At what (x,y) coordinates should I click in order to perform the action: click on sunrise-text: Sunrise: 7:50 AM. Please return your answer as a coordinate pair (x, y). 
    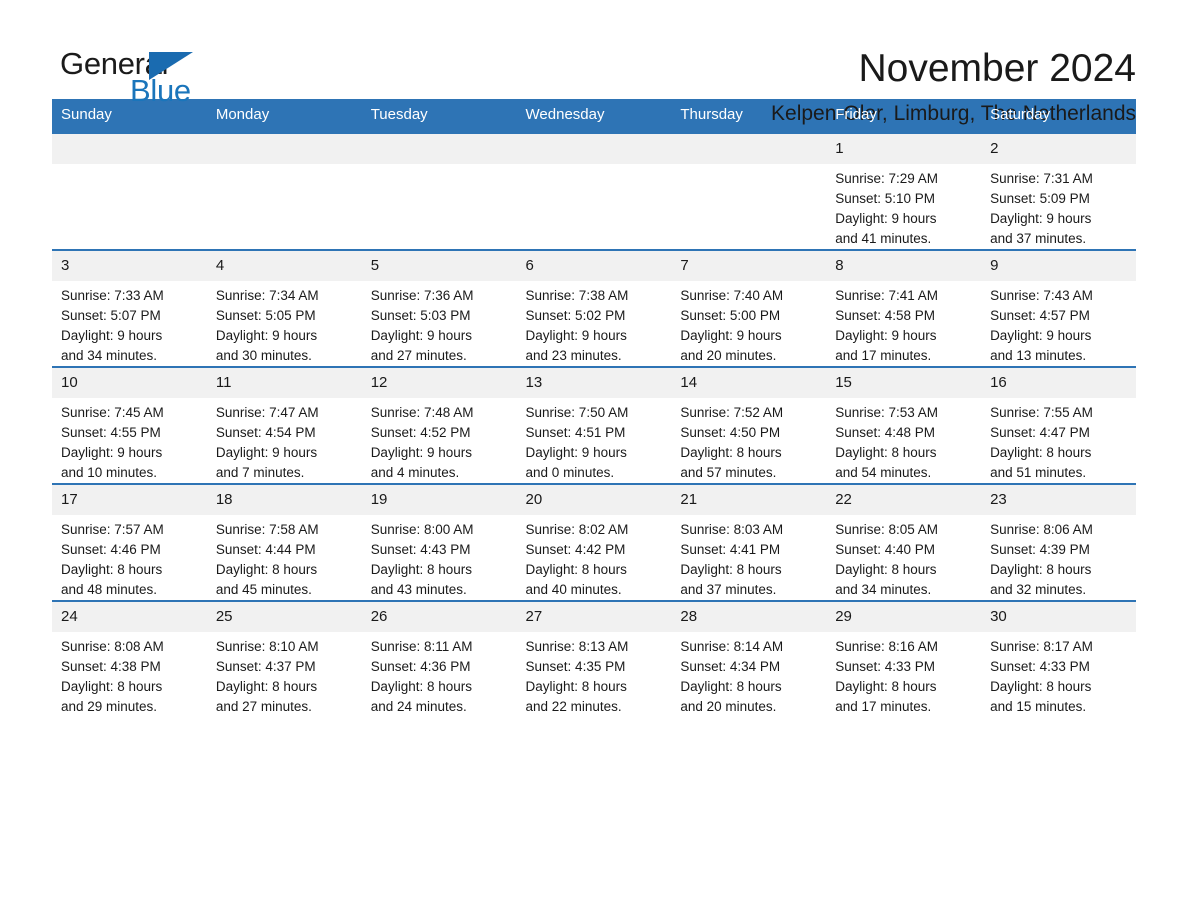
    Looking at the image, I should click on (577, 412).